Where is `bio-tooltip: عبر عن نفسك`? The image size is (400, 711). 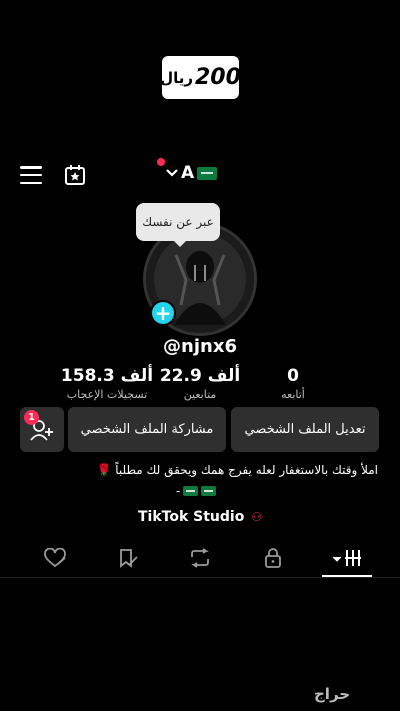 bio-tooltip: عبر عن نفسك is located at coordinates (178, 225).